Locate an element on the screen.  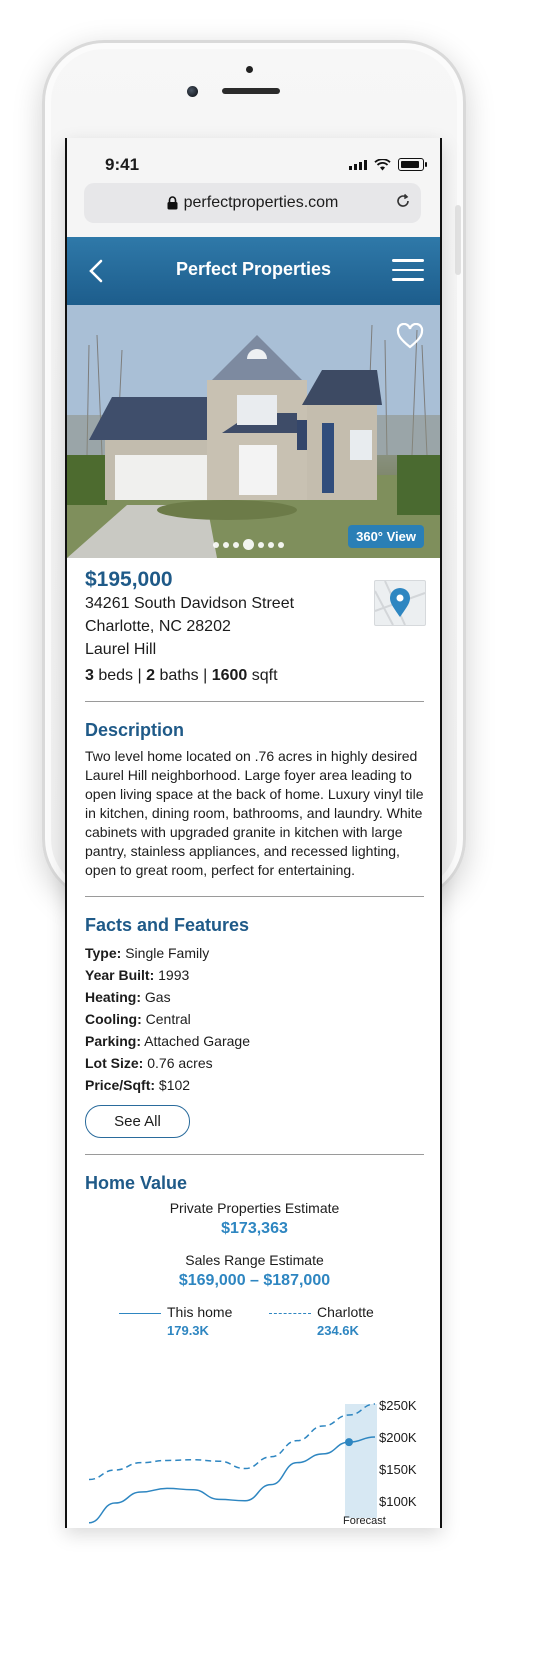
fact-value: 1993 is located at coordinates (174, 975).